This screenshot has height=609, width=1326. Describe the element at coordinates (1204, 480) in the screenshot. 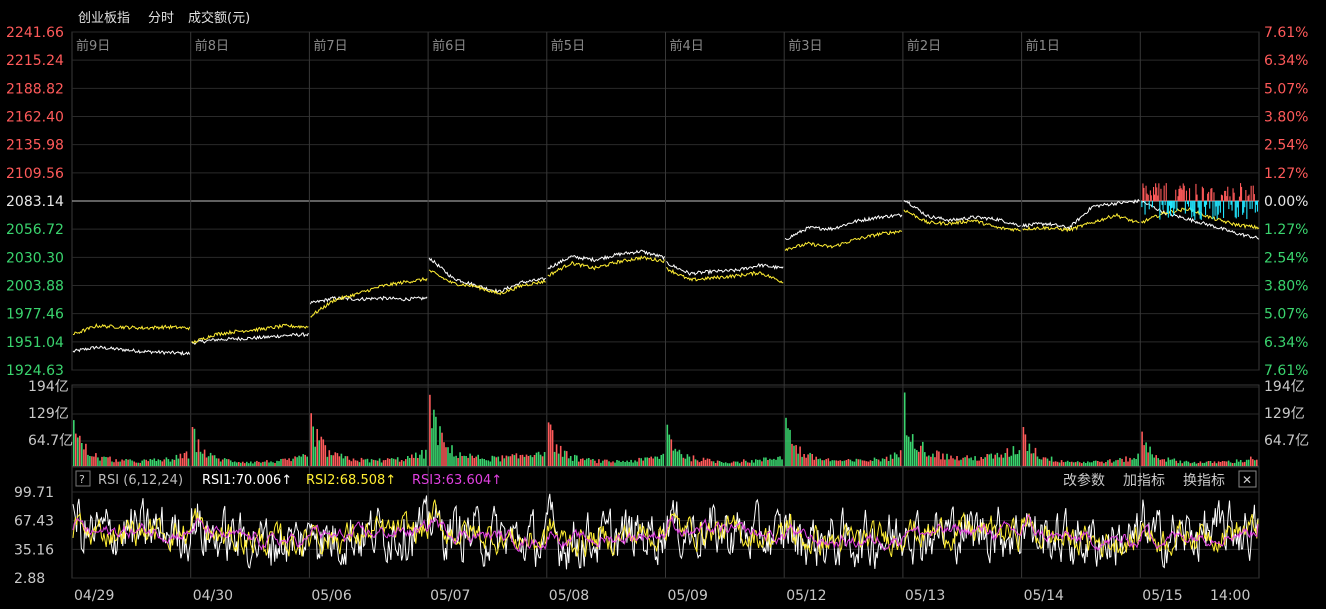

I see `swap-indicator-button: 换指标` at that location.